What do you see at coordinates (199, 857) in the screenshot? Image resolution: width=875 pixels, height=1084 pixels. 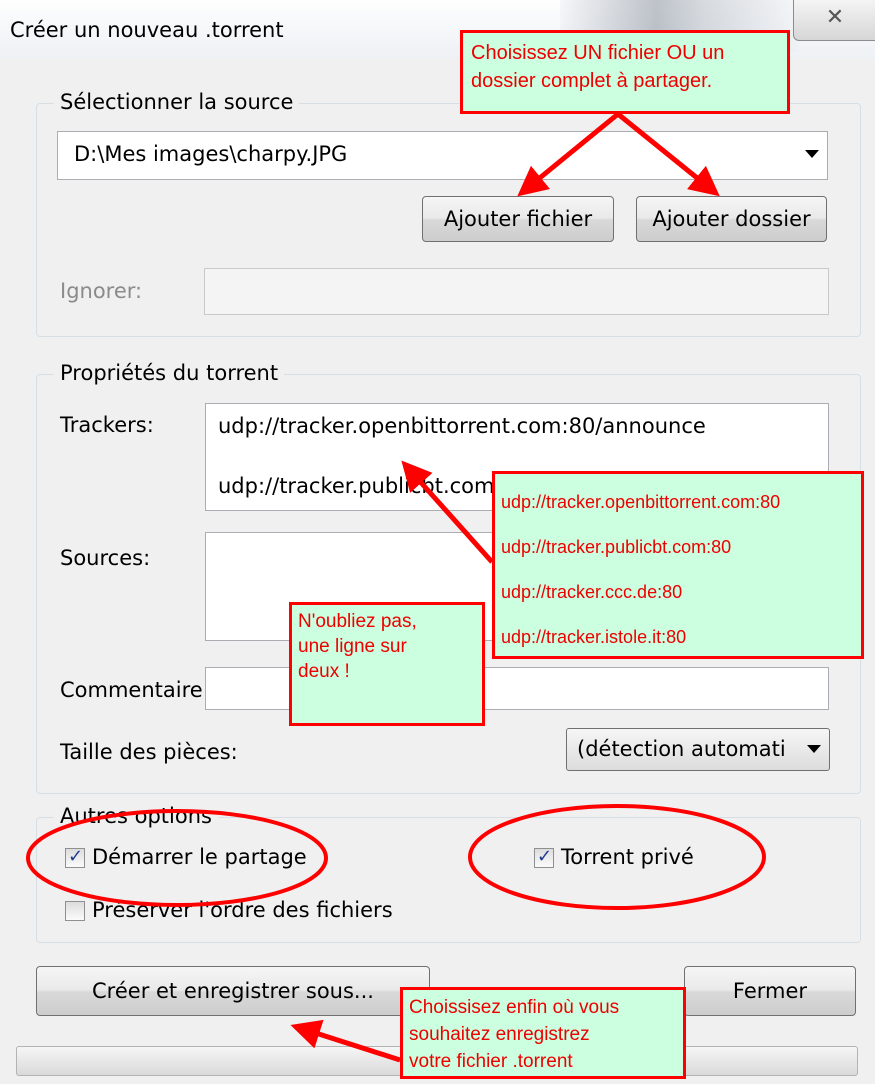 I see `start-seeding-label: Démarrer le partage` at bounding box center [199, 857].